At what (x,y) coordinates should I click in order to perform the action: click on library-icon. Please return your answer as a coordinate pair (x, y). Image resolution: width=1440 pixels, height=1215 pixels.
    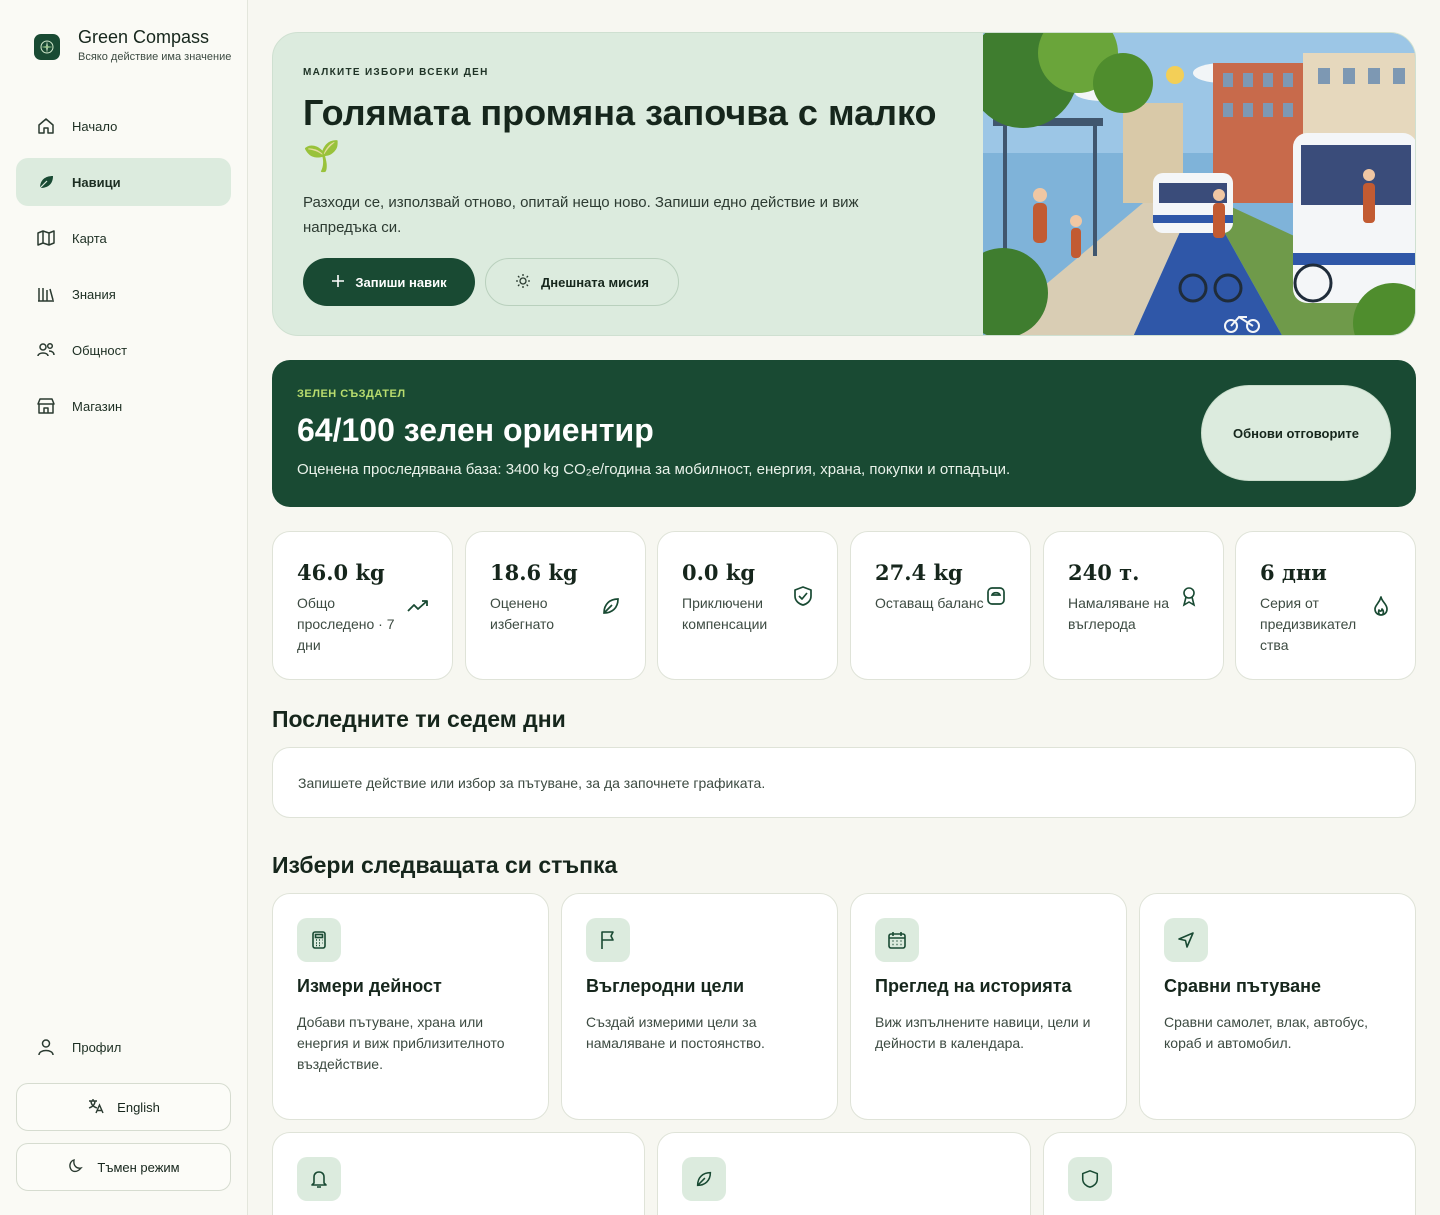
    Looking at the image, I should click on (46, 294).